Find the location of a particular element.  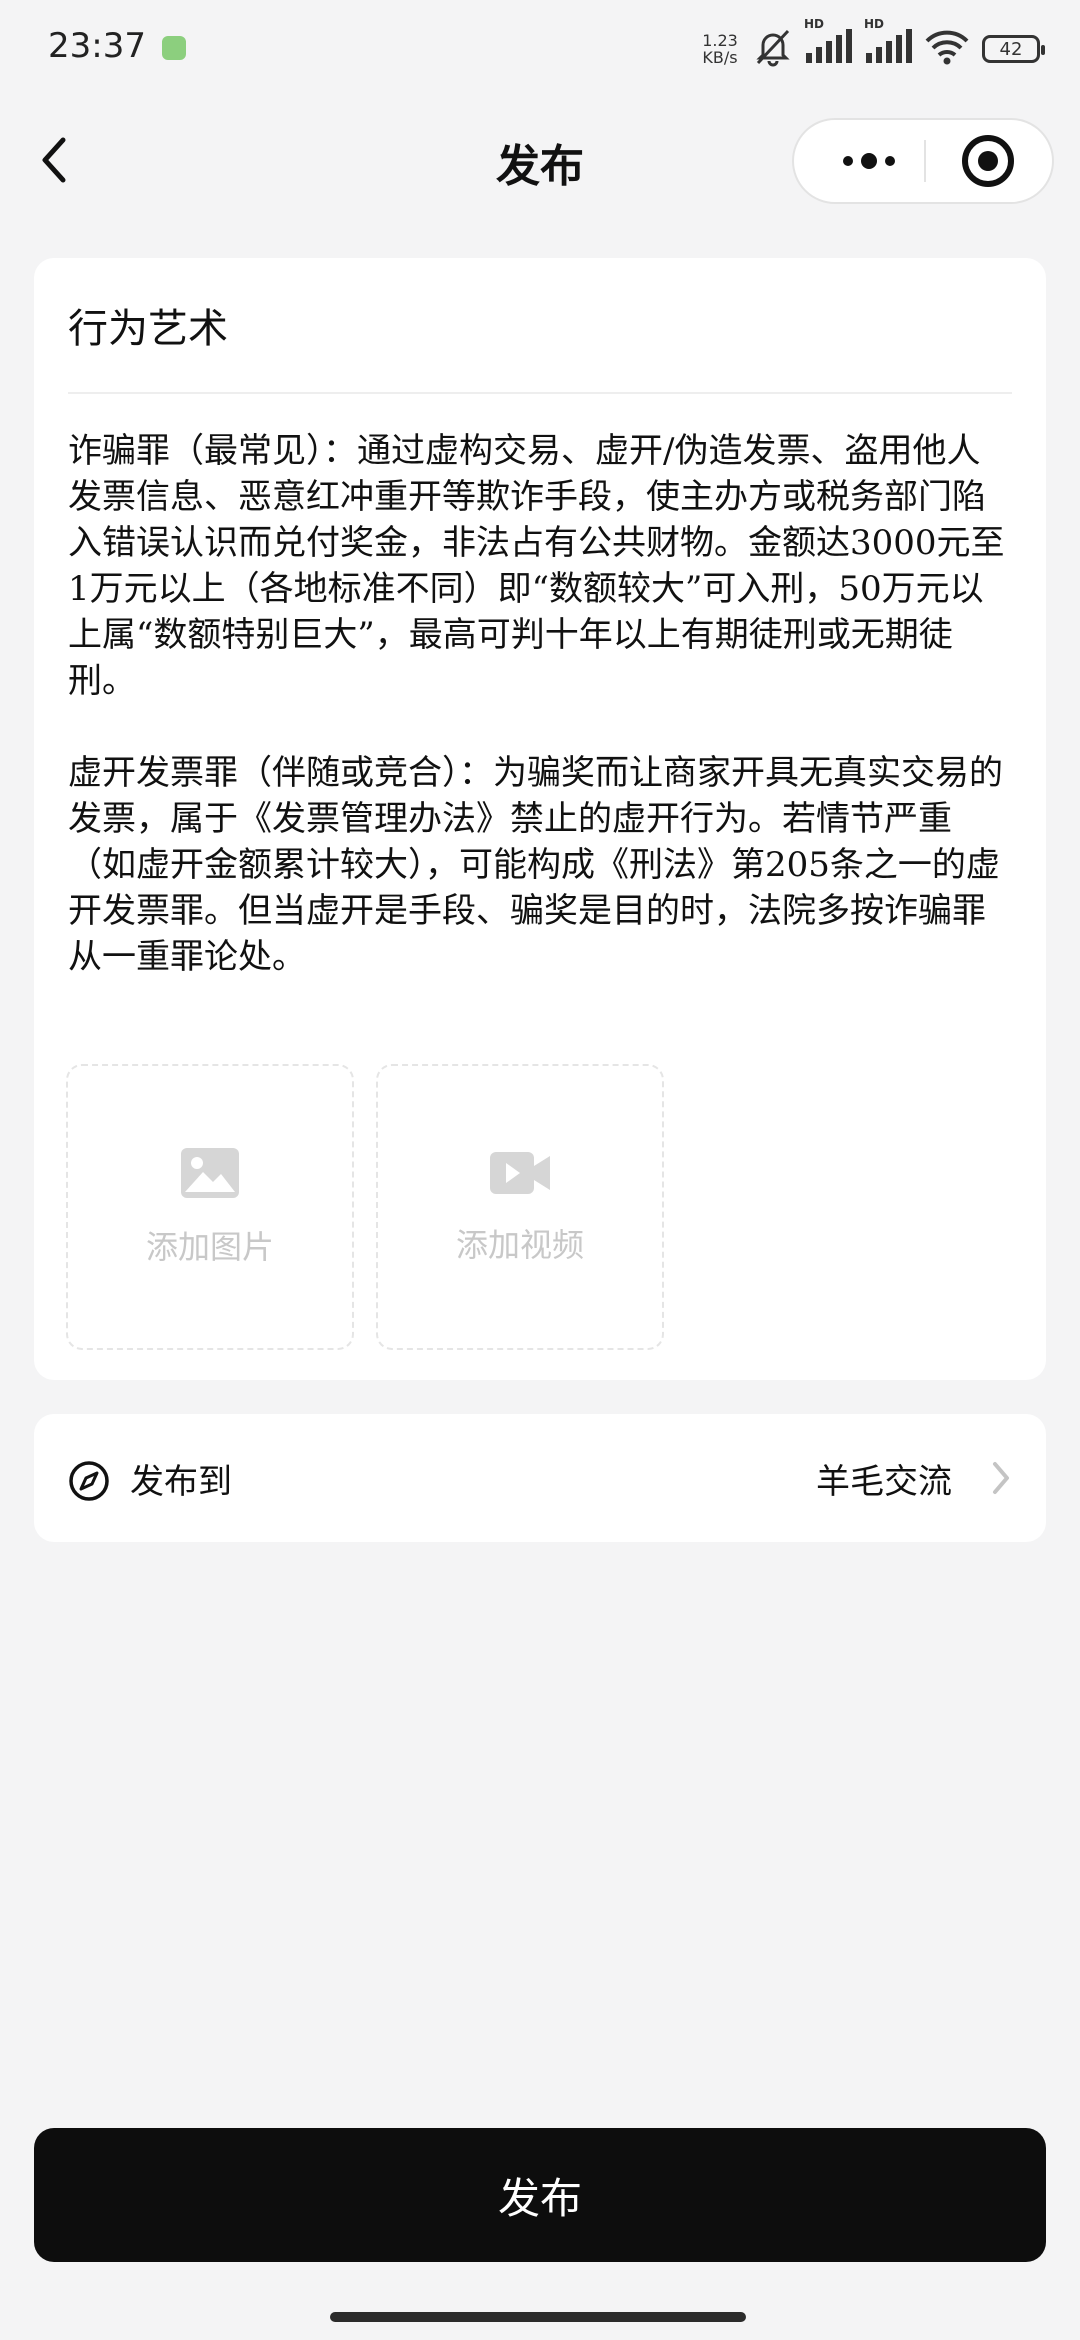

add-image-label: 添加图片 is located at coordinates (209, 1247).